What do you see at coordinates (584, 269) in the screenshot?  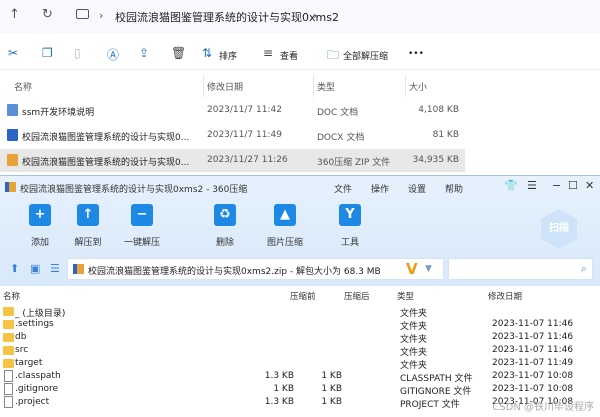 I see `search-icon: ⌕` at bounding box center [584, 269].